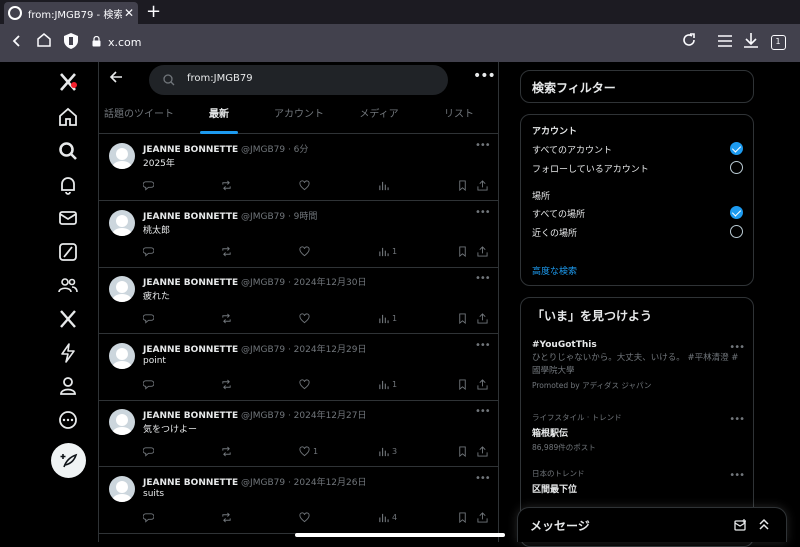  I want to click on home-nav-icon, so click(68, 117).